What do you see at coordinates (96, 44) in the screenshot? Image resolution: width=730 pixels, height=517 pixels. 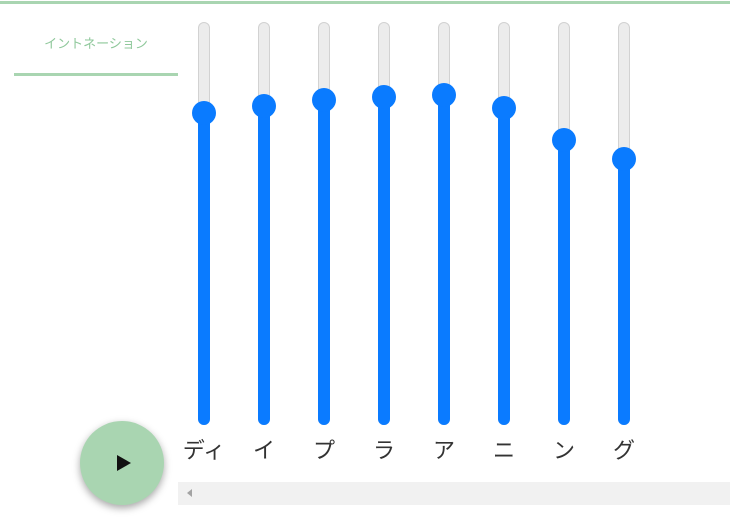 I see `tab-label: イントネーション` at bounding box center [96, 44].